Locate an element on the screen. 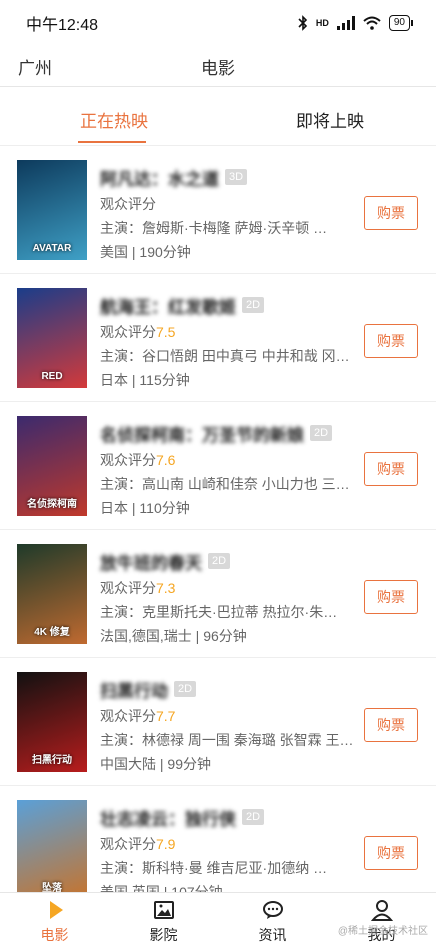 The width and height of the screenshot is (436, 951). title-row: 放牛班的春天 2D is located at coordinates (227, 561).